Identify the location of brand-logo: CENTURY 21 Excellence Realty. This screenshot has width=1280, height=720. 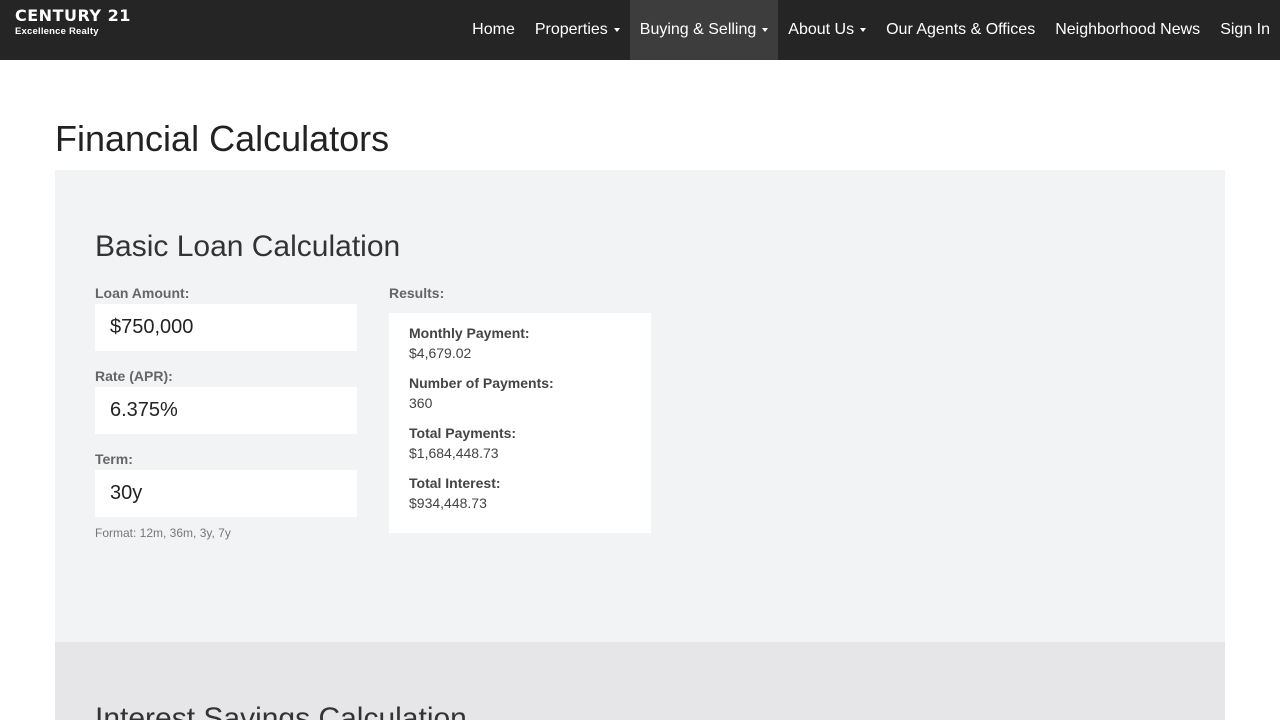
(73, 22).